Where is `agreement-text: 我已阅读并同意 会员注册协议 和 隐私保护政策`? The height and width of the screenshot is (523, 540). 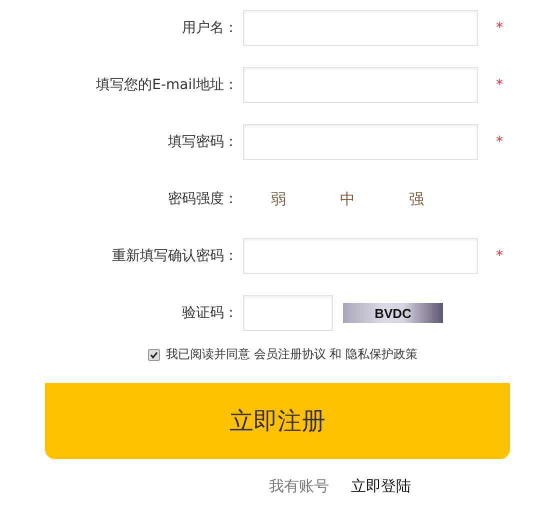
agreement-text: 我已阅读并同意 会员注册协议 和 隐私保护政策 is located at coordinates (292, 354).